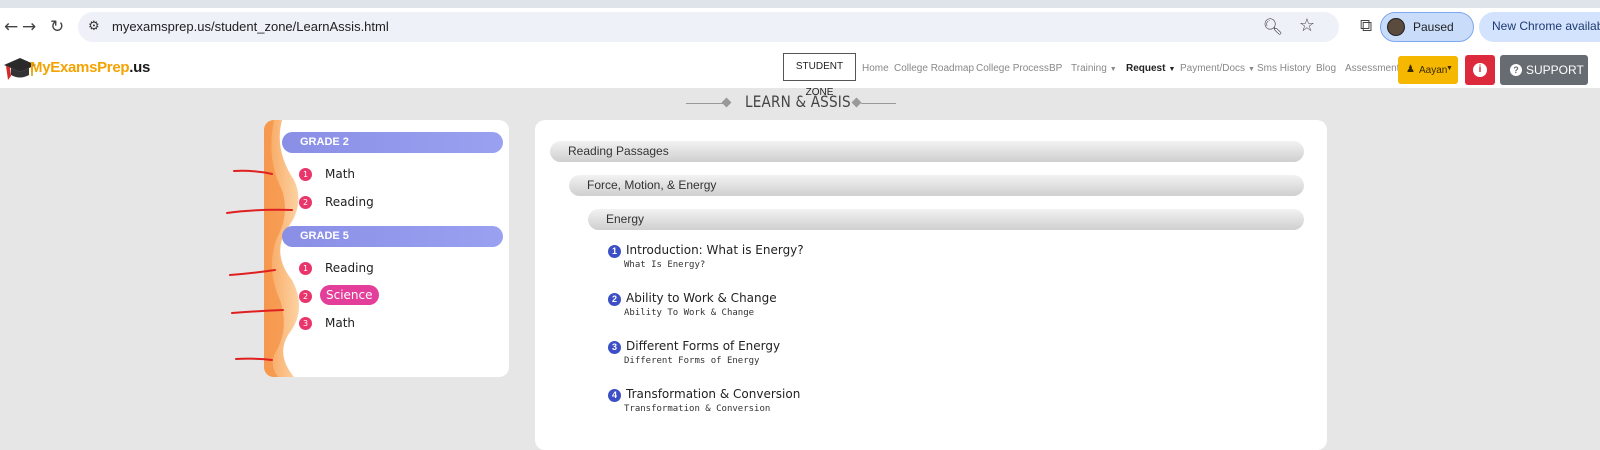  What do you see at coordinates (1089, 68) in the screenshot?
I see `nav-training-label: Training` at bounding box center [1089, 68].